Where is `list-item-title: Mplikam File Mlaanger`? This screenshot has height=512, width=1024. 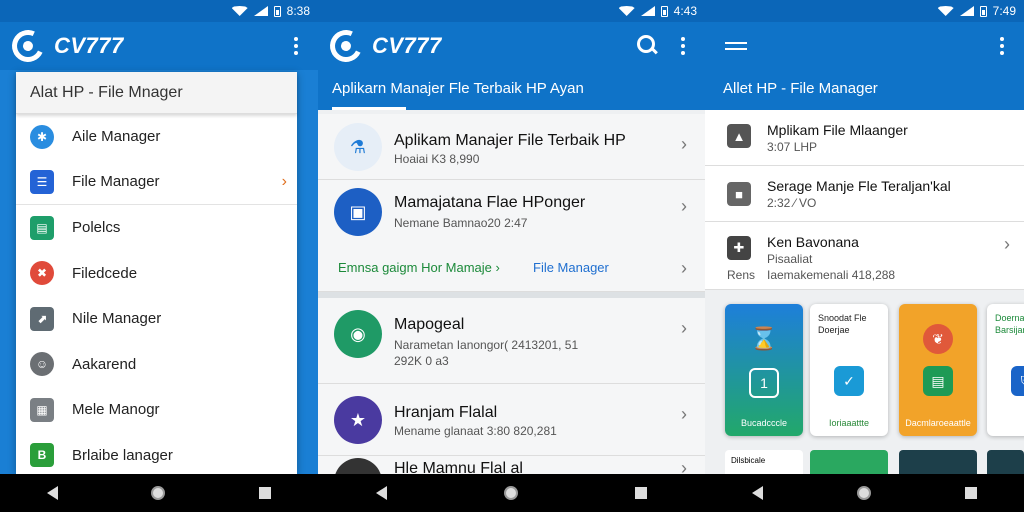 list-item-title: Mplikam File Mlaanger is located at coordinates (837, 130).